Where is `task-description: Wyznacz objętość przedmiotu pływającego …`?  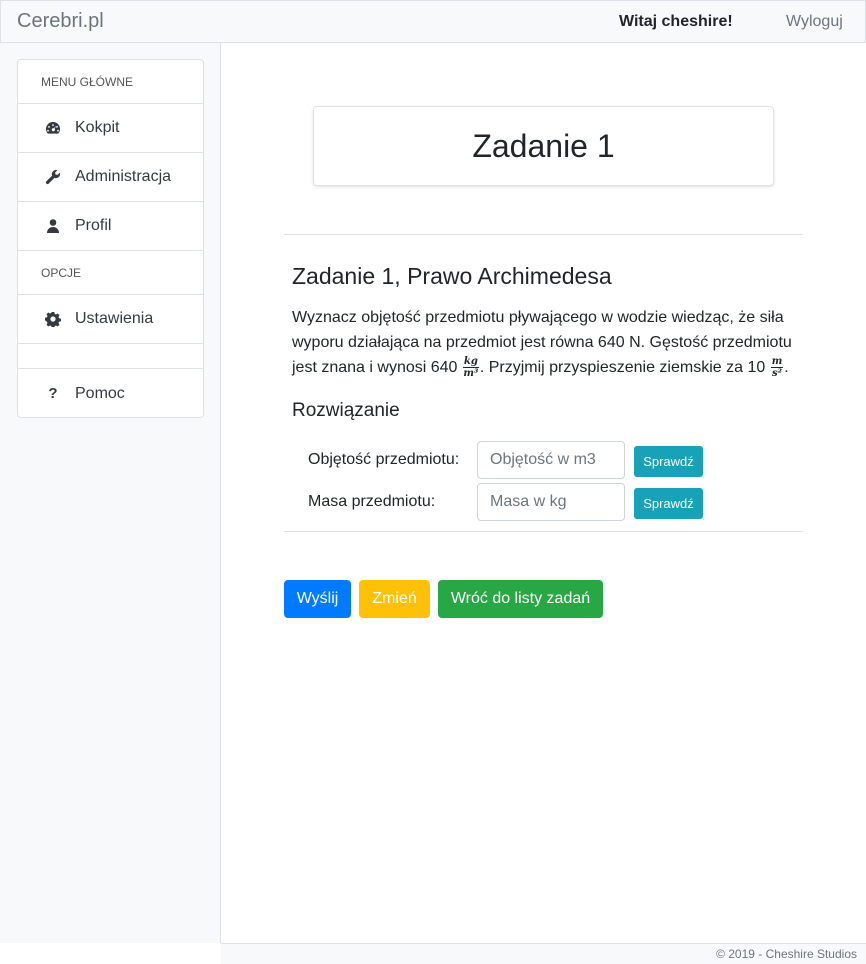
task-description: Wyznacz objętość przedmiotu pływającego … is located at coordinates (544, 342).